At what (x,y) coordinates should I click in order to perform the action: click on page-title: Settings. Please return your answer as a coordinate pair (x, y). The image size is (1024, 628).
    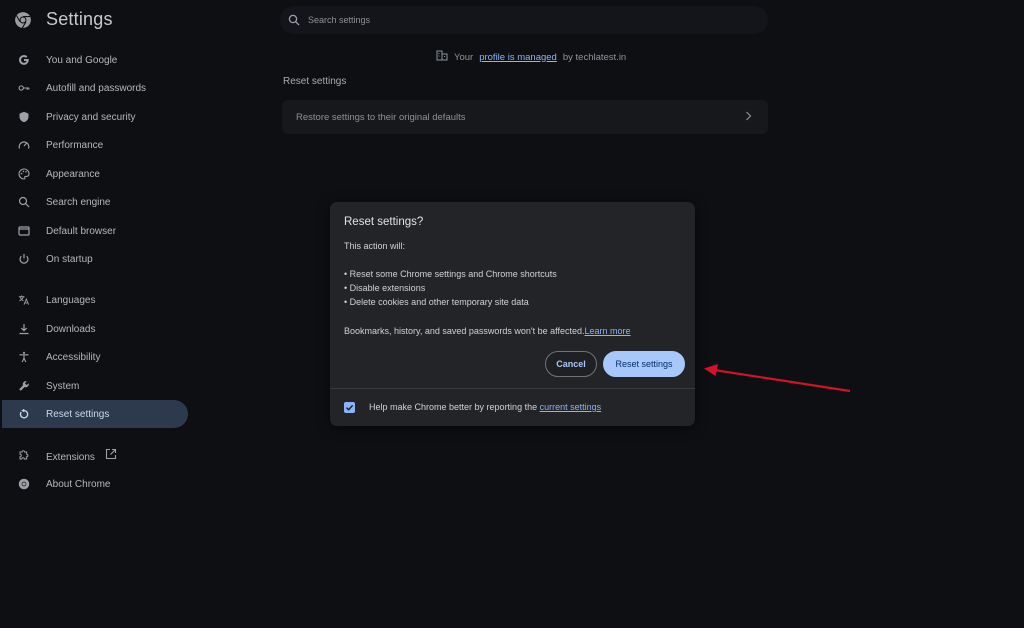
    Looking at the image, I should click on (79, 19).